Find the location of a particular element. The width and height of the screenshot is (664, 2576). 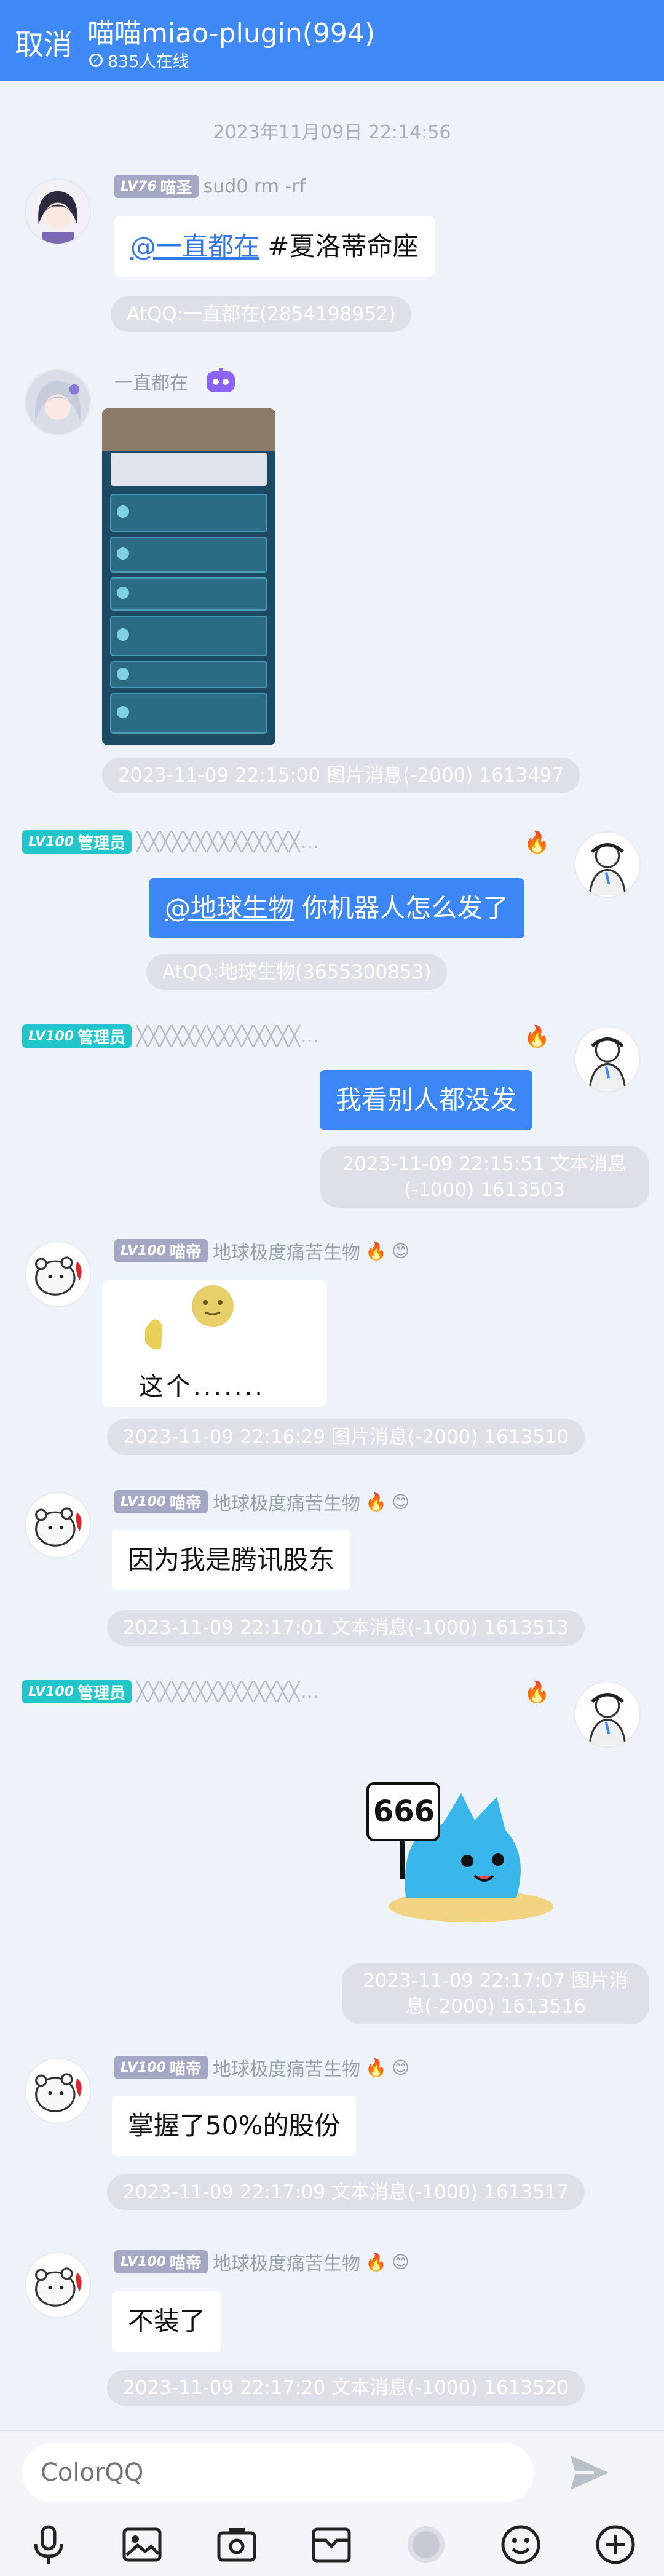

microphone-button is located at coordinates (48, 2545).